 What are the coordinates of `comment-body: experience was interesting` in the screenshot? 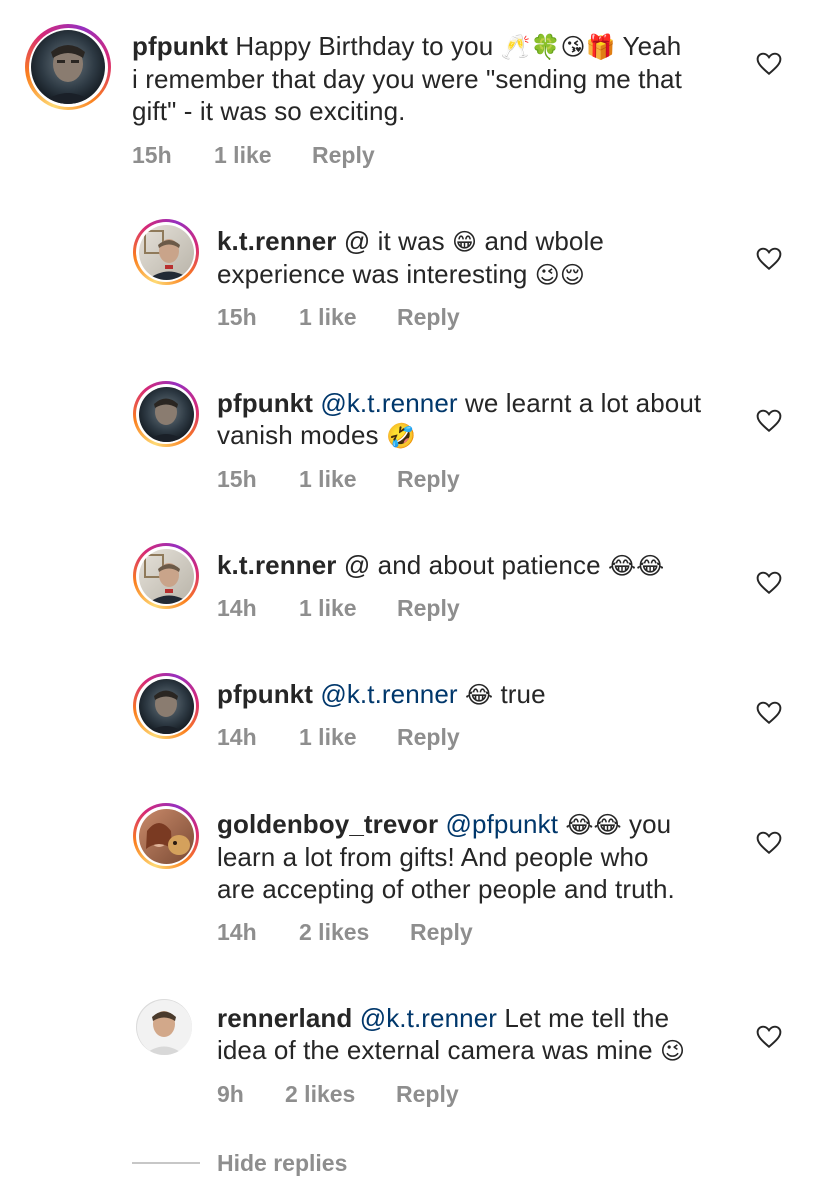 It's located at (376, 274).